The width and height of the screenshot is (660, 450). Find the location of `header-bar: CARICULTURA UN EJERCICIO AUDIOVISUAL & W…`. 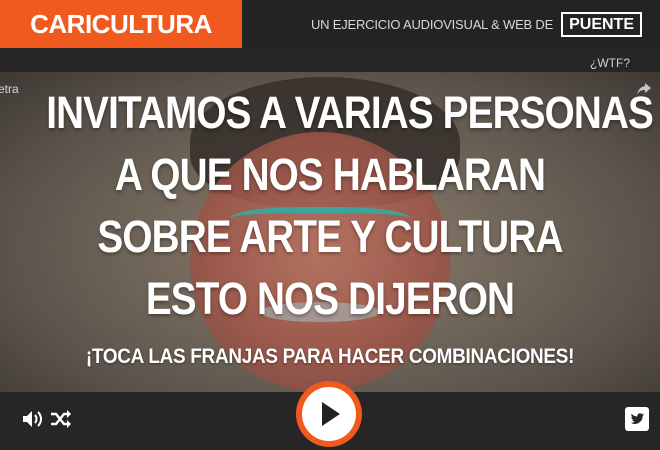

header-bar: CARICULTURA UN EJERCICIO AUDIOVISUAL & W… is located at coordinates (330, 24).